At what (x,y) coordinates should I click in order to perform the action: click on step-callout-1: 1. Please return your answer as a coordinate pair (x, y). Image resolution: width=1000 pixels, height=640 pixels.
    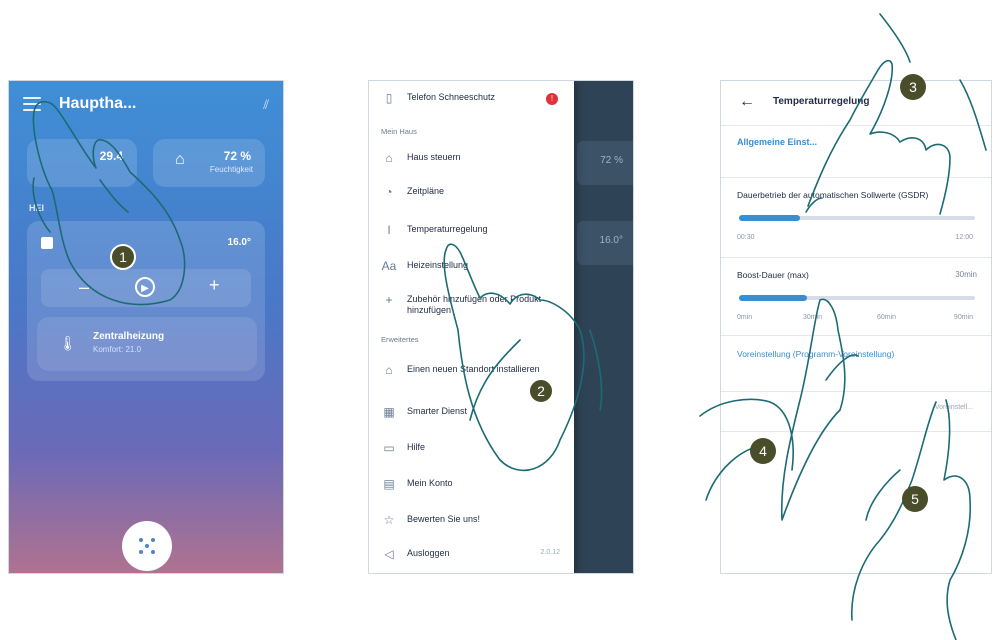
    Looking at the image, I should click on (123, 257).